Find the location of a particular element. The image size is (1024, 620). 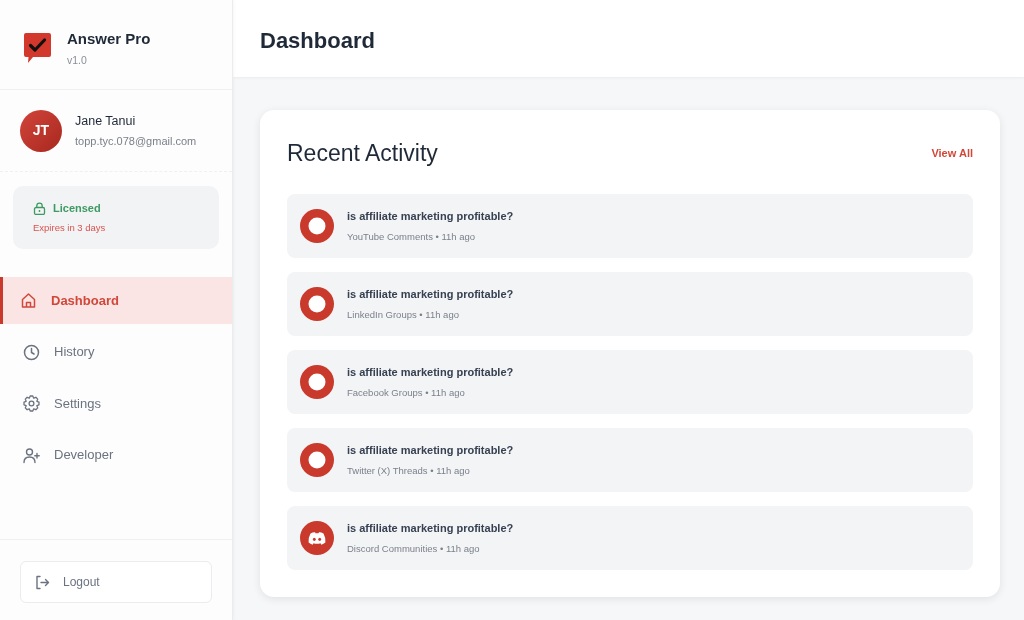

user-email: topp.tyc.078@gmail.com is located at coordinates (136, 141).